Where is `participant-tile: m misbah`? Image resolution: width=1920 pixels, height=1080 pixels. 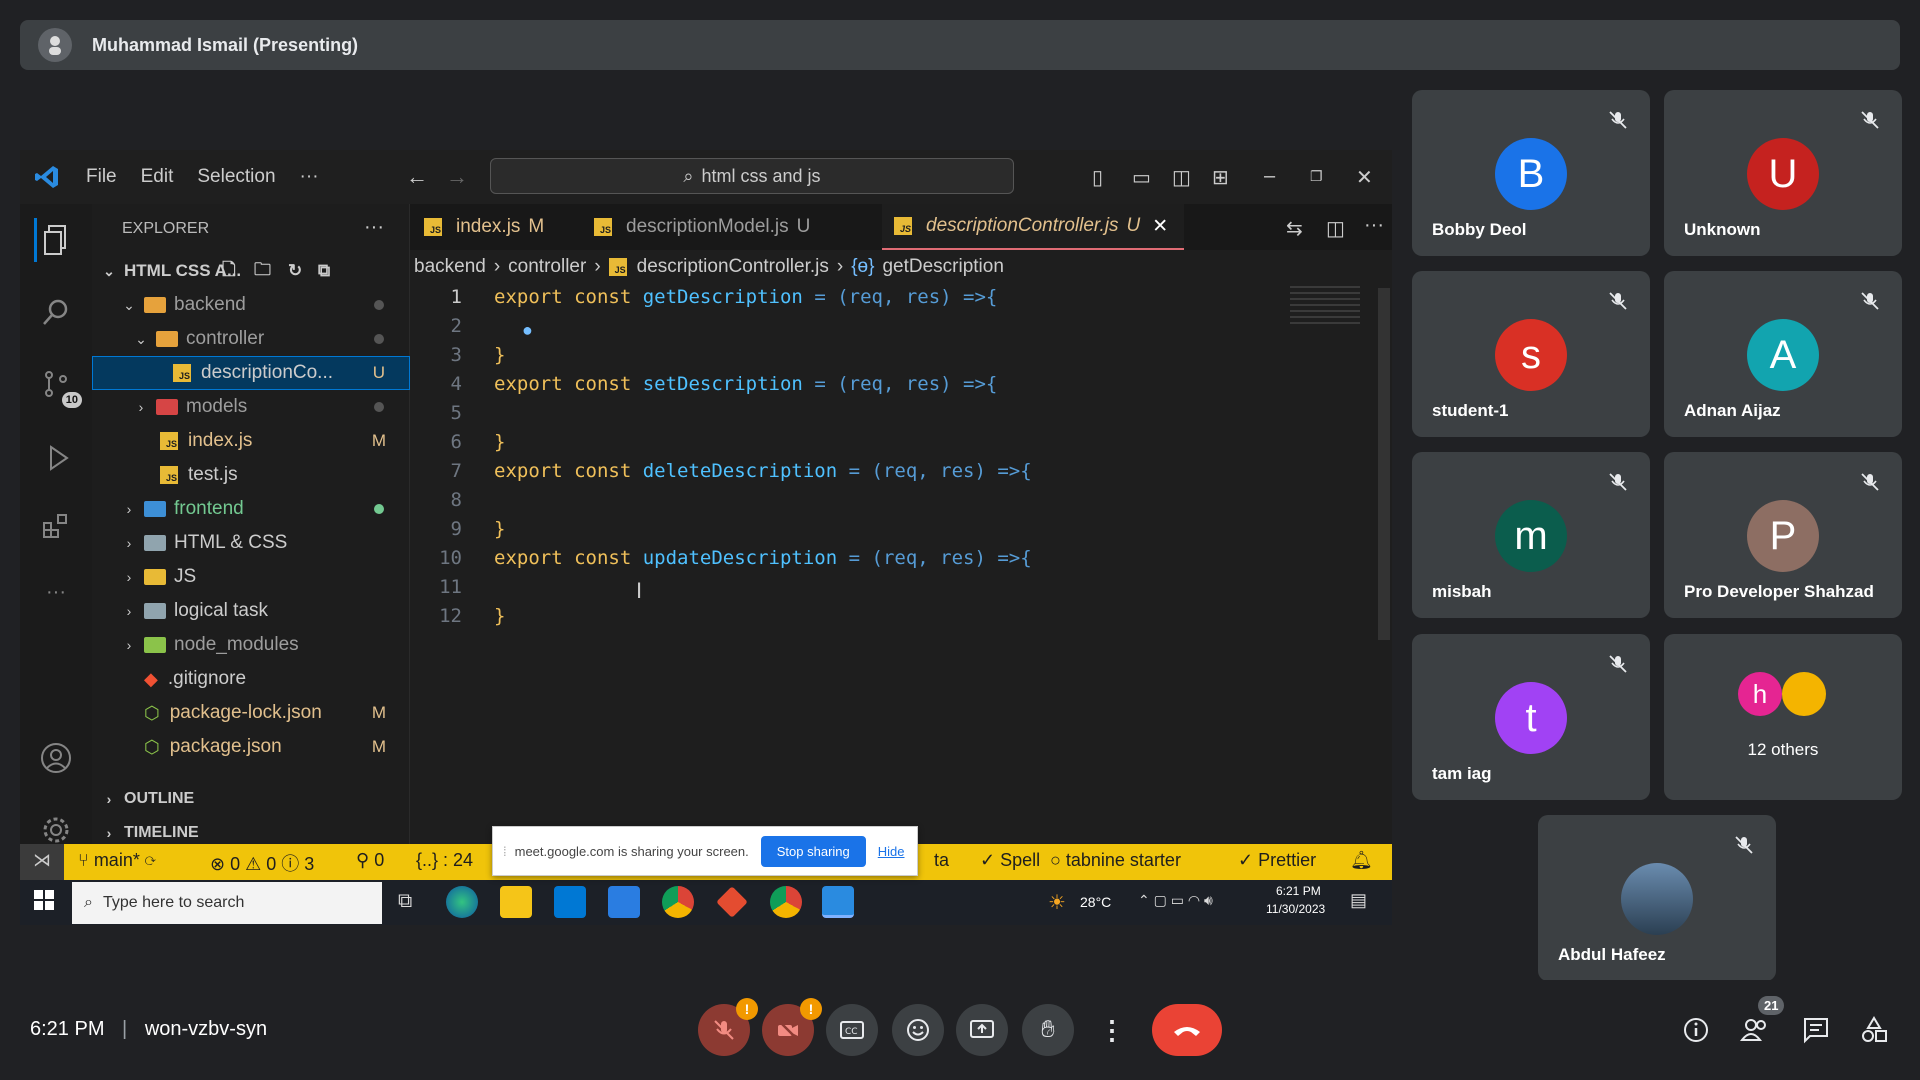 participant-tile: m misbah is located at coordinates (1531, 535).